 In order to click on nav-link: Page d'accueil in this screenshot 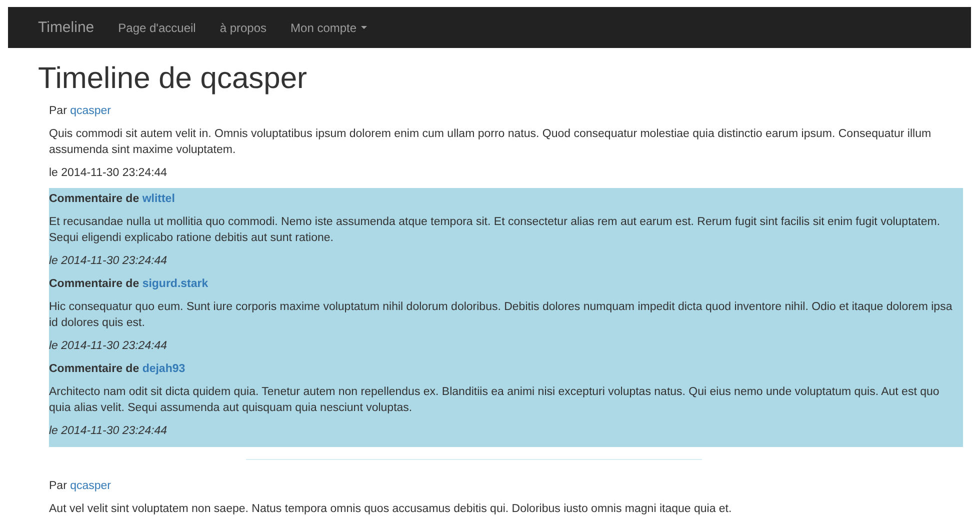, I will do `click(157, 27)`.